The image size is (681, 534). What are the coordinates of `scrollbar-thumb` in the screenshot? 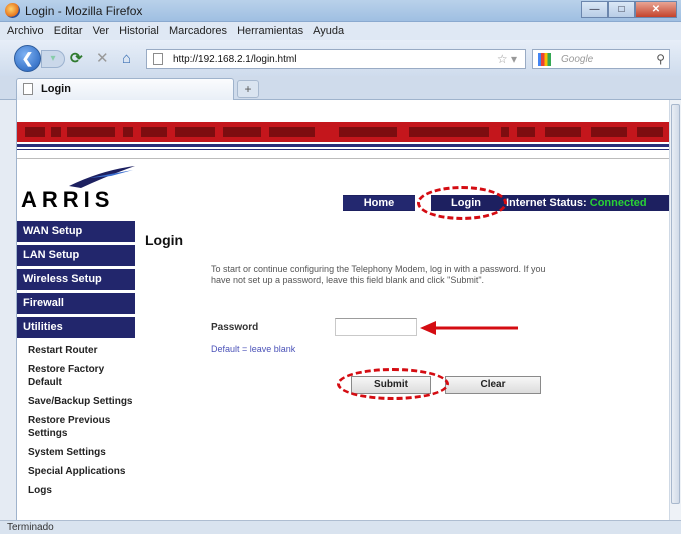 It's located at (675, 304).